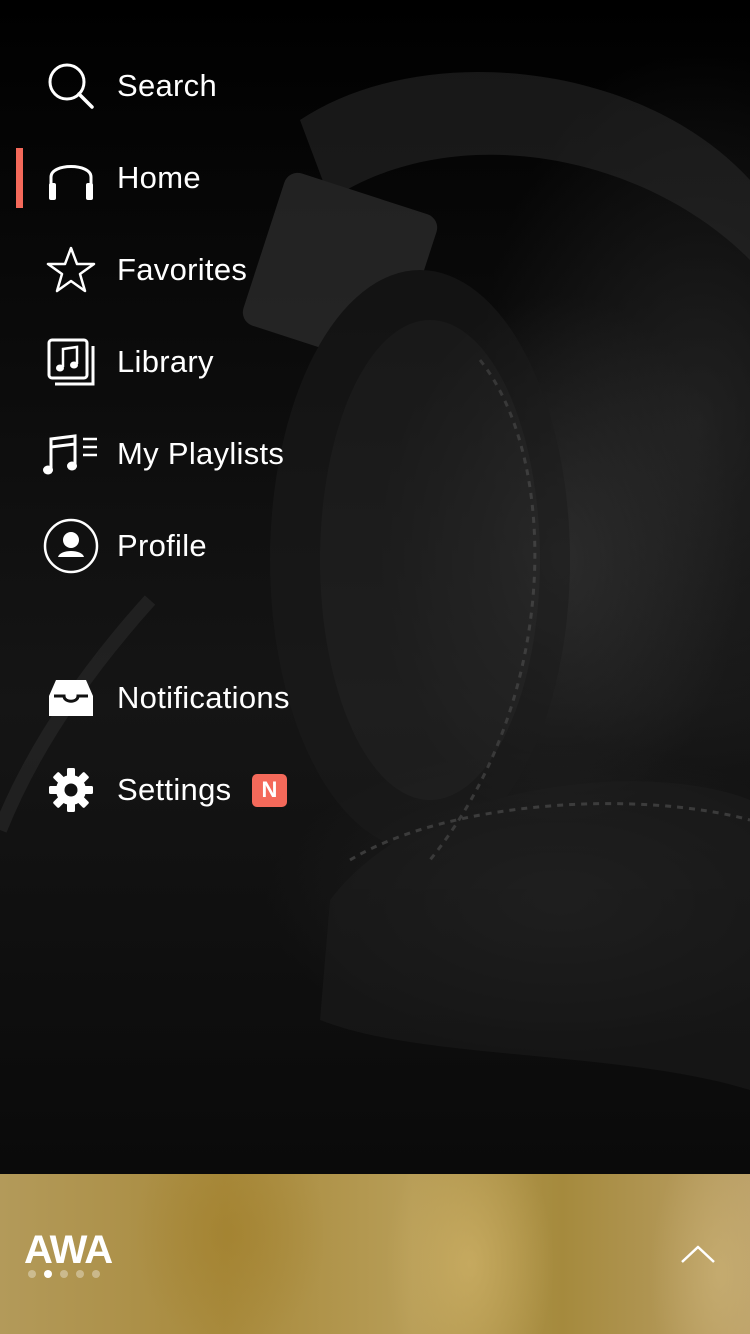  Describe the element at coordinates (71, 362) in the screenshot. I see `music-library-icon` at that location.